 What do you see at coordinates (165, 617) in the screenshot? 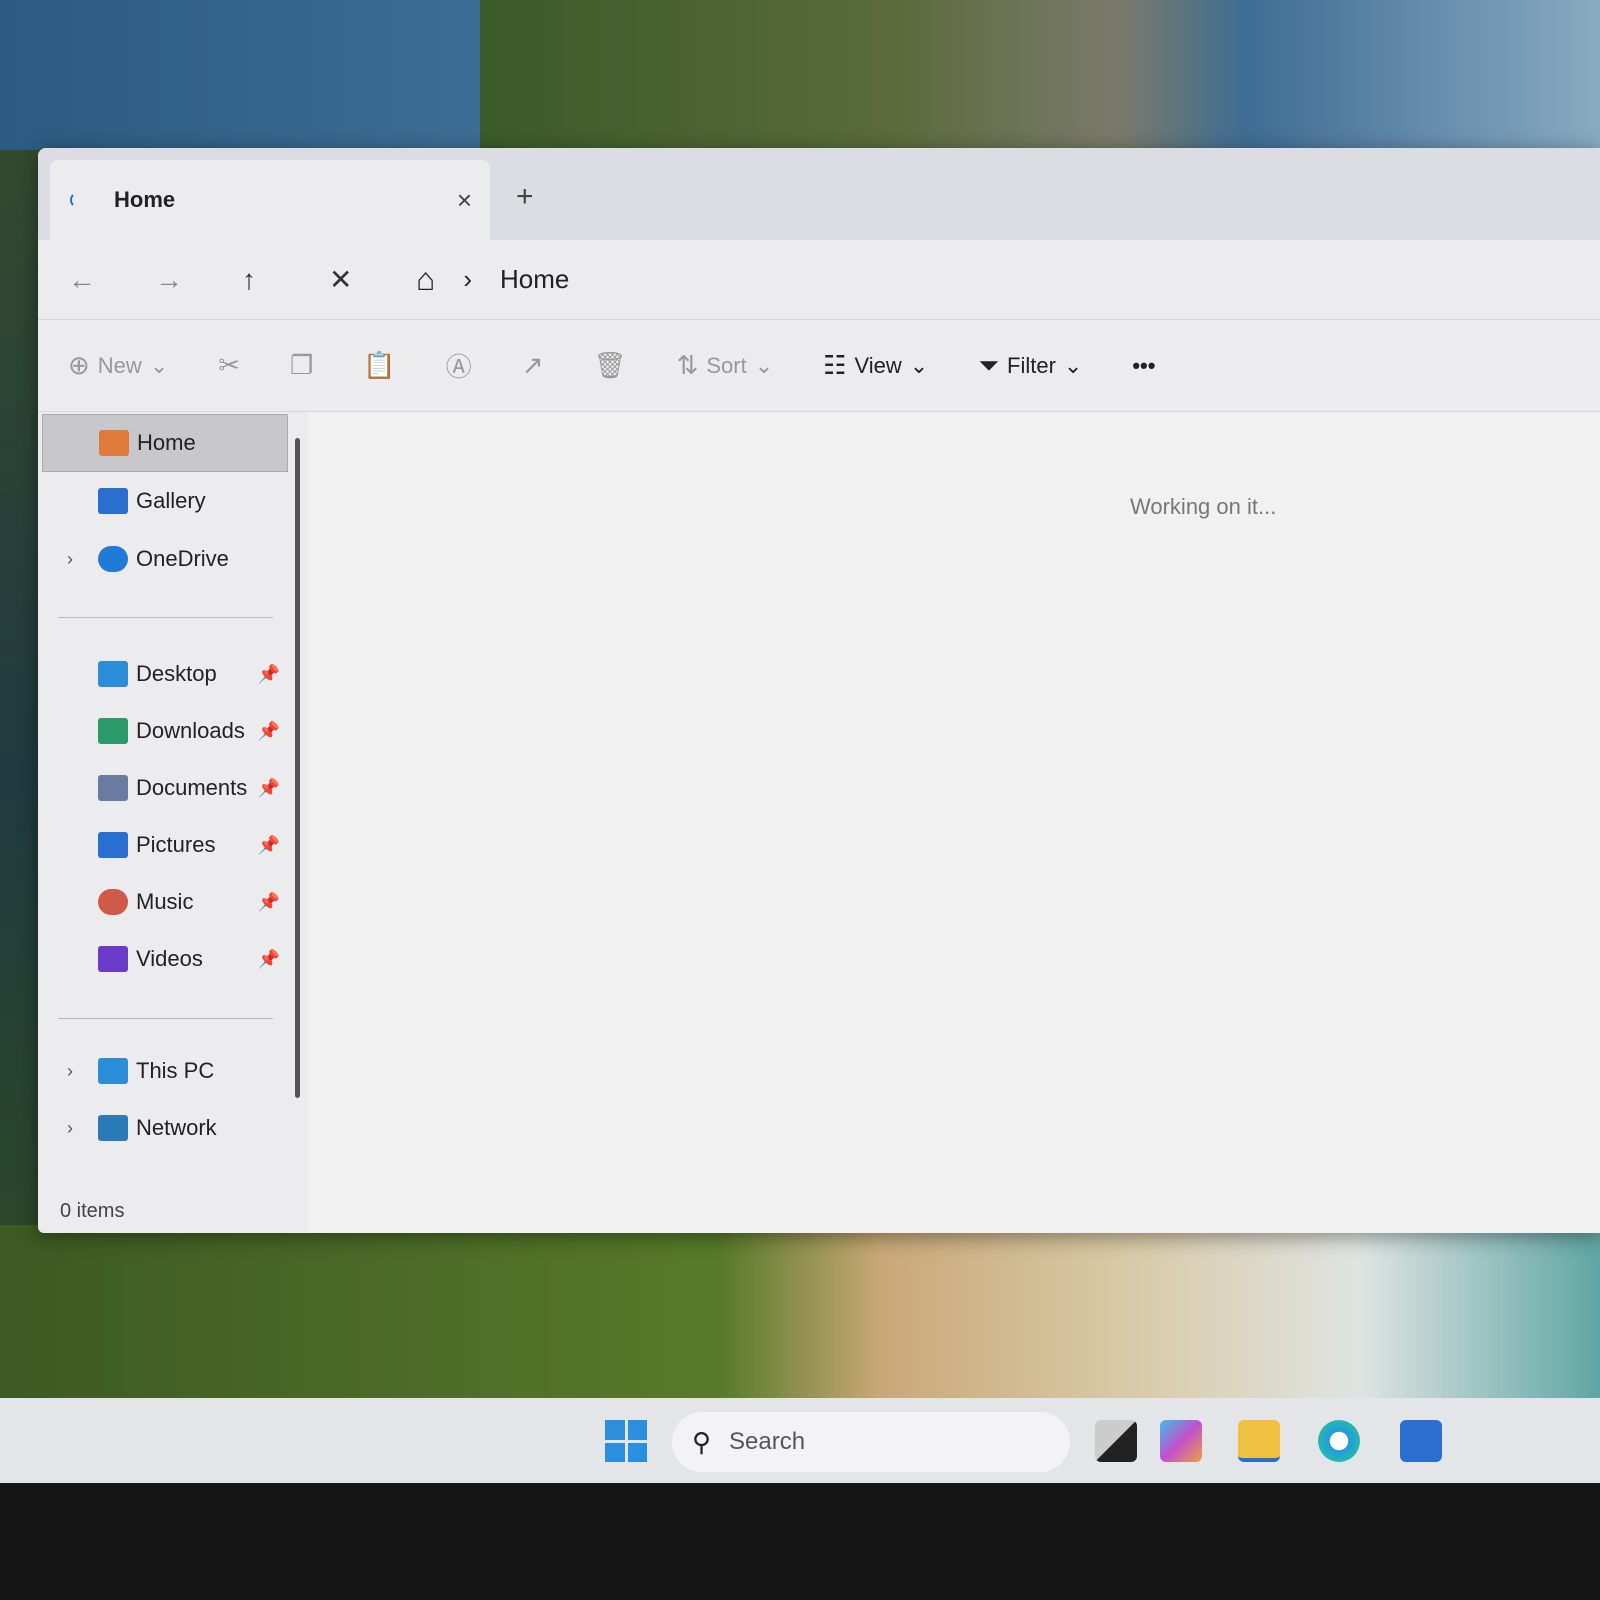
I see `divider` at bounding box center [165, 617].